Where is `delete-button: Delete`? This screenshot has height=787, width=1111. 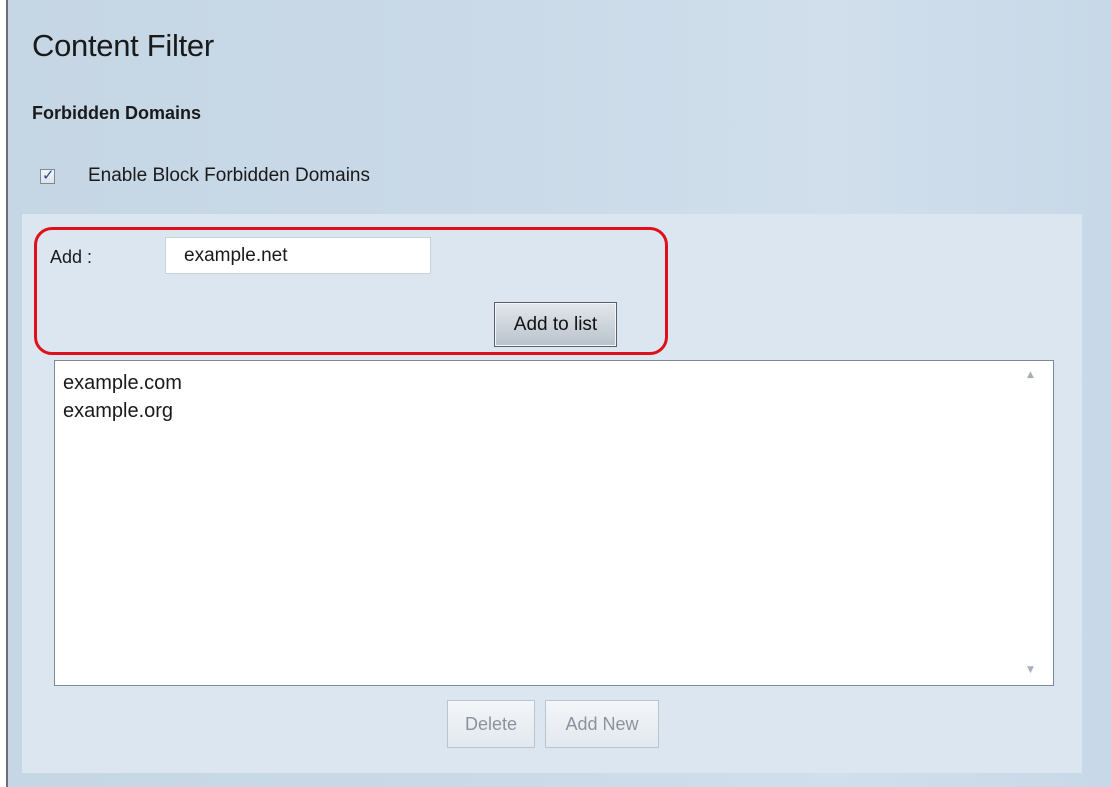 delete-button: Delete is located at coordinates (491, 724).